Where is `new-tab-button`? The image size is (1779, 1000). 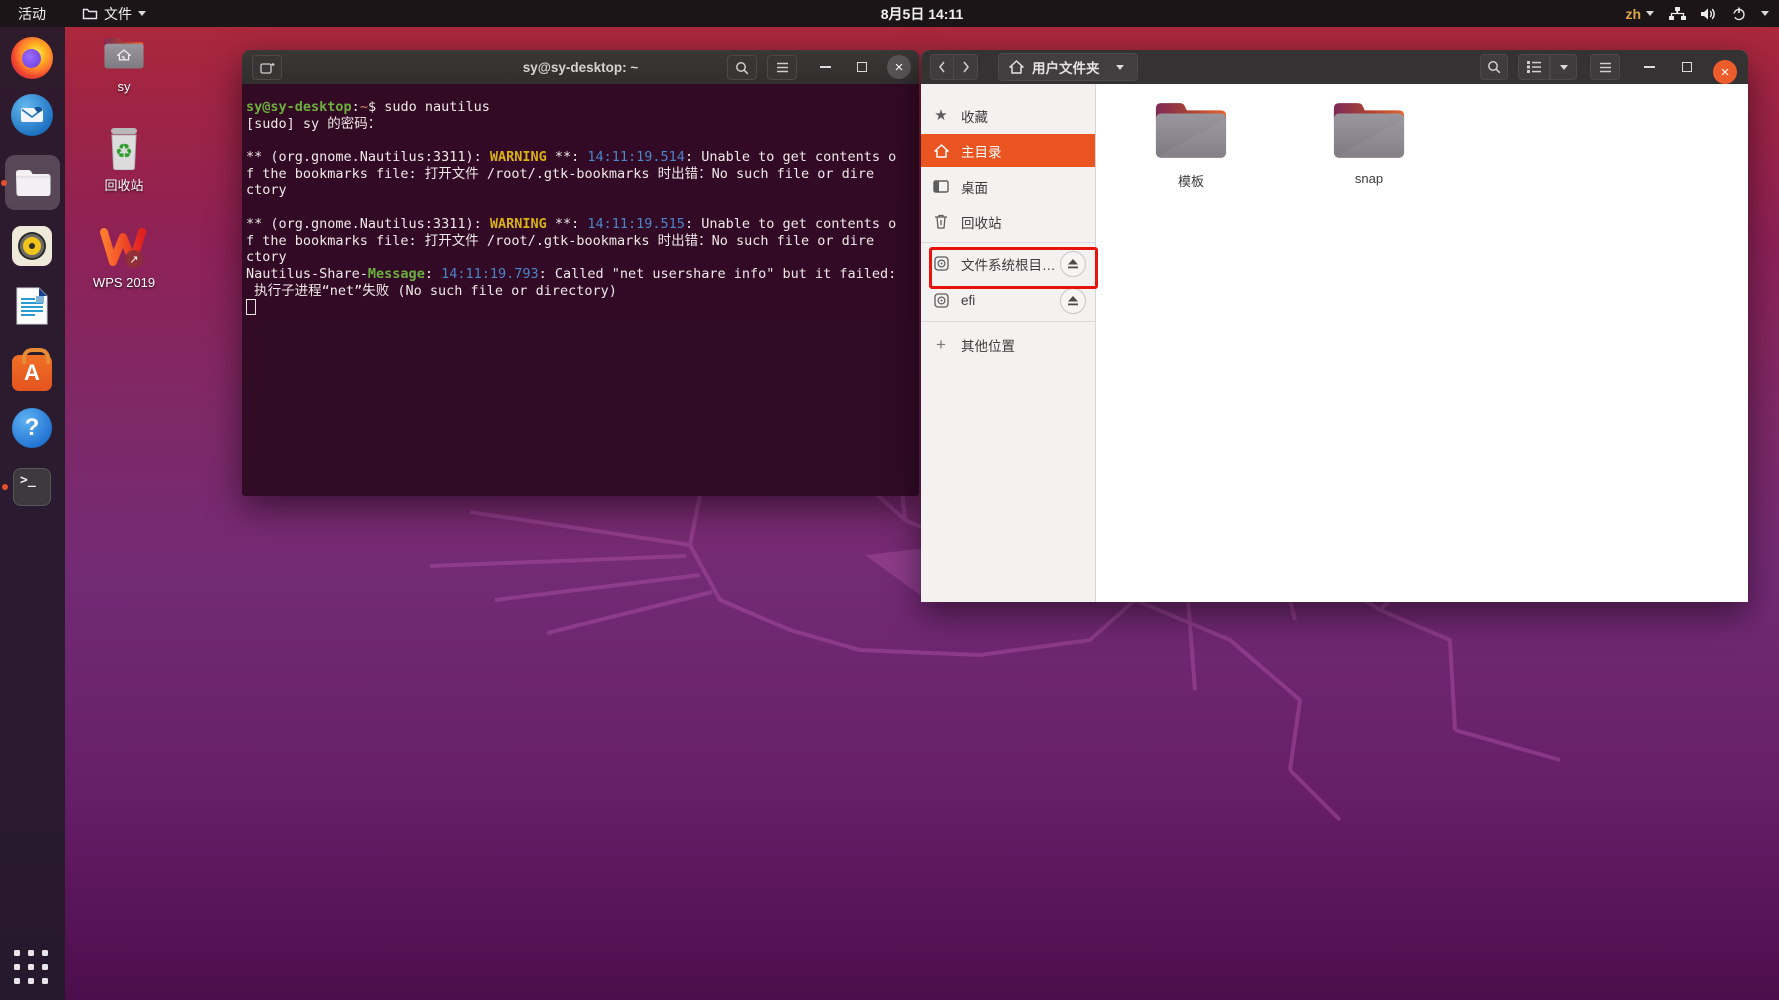
new-tab-button is located at coordinates (267, 67).